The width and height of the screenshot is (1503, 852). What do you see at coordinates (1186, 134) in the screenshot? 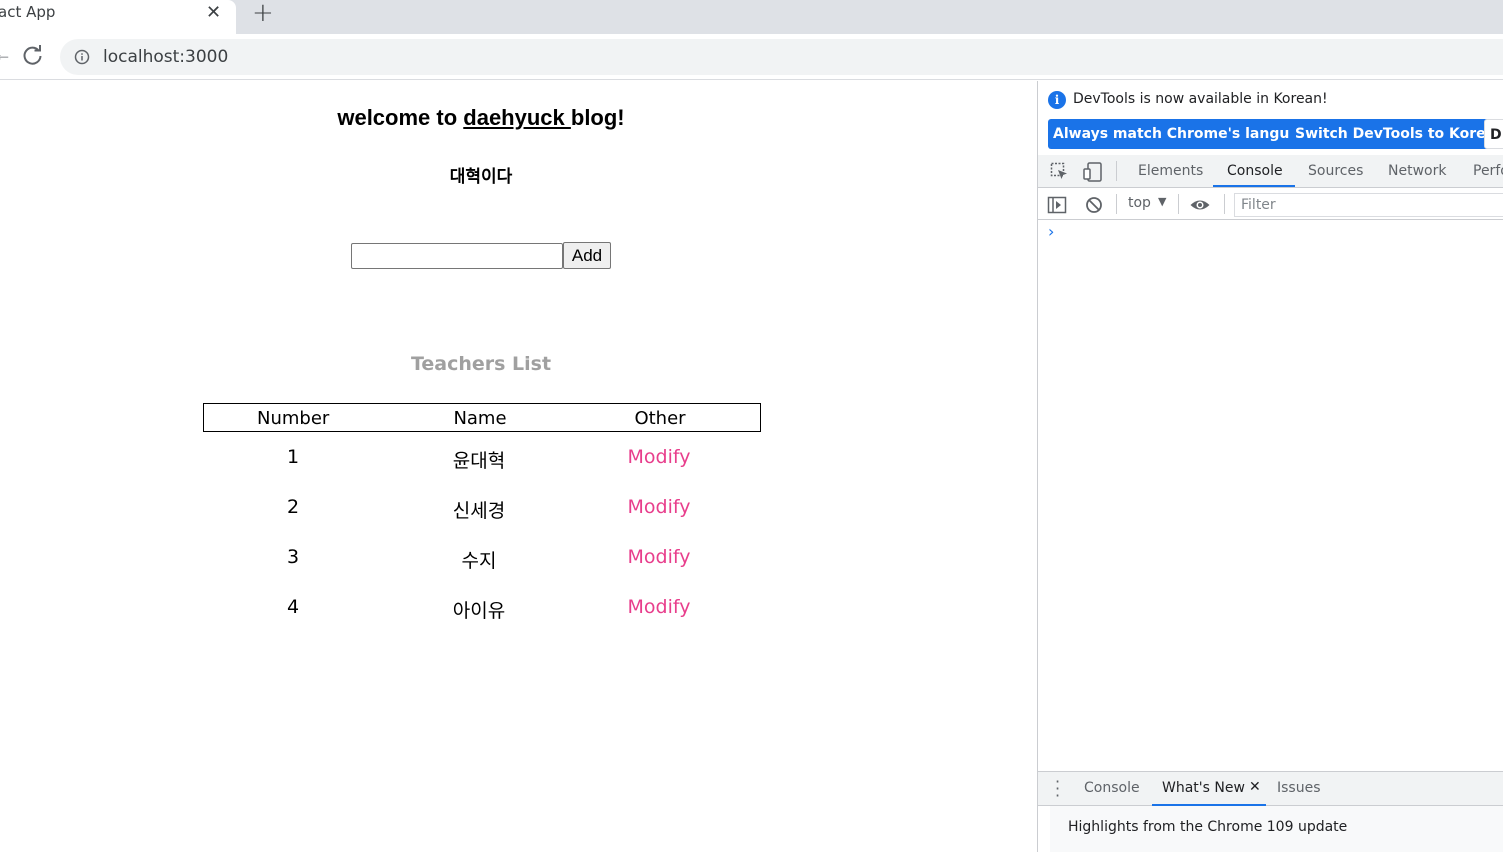
I see `always-match-language-button: Always match Chrome's language` at bounding box center [1186, 134].